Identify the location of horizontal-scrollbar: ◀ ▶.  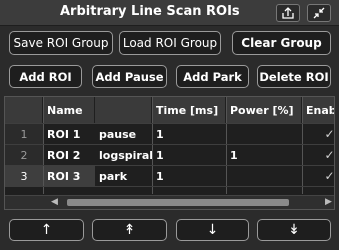
(169, 202).